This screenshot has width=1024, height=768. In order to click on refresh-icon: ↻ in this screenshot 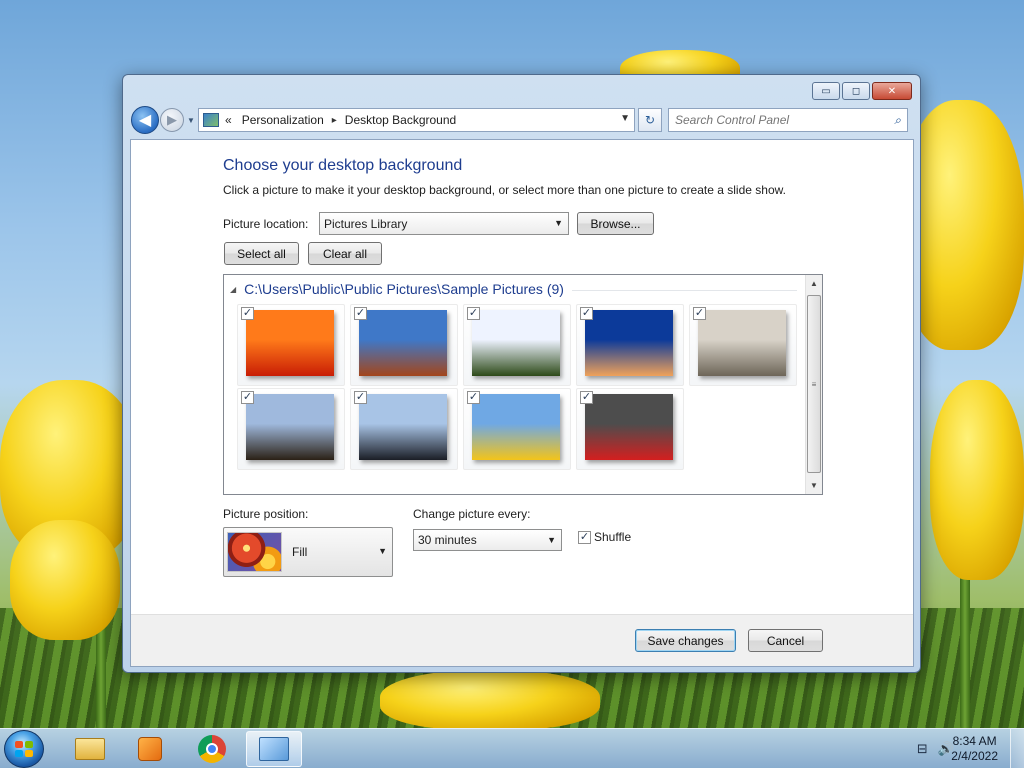, I will do `click(650, 120)`.